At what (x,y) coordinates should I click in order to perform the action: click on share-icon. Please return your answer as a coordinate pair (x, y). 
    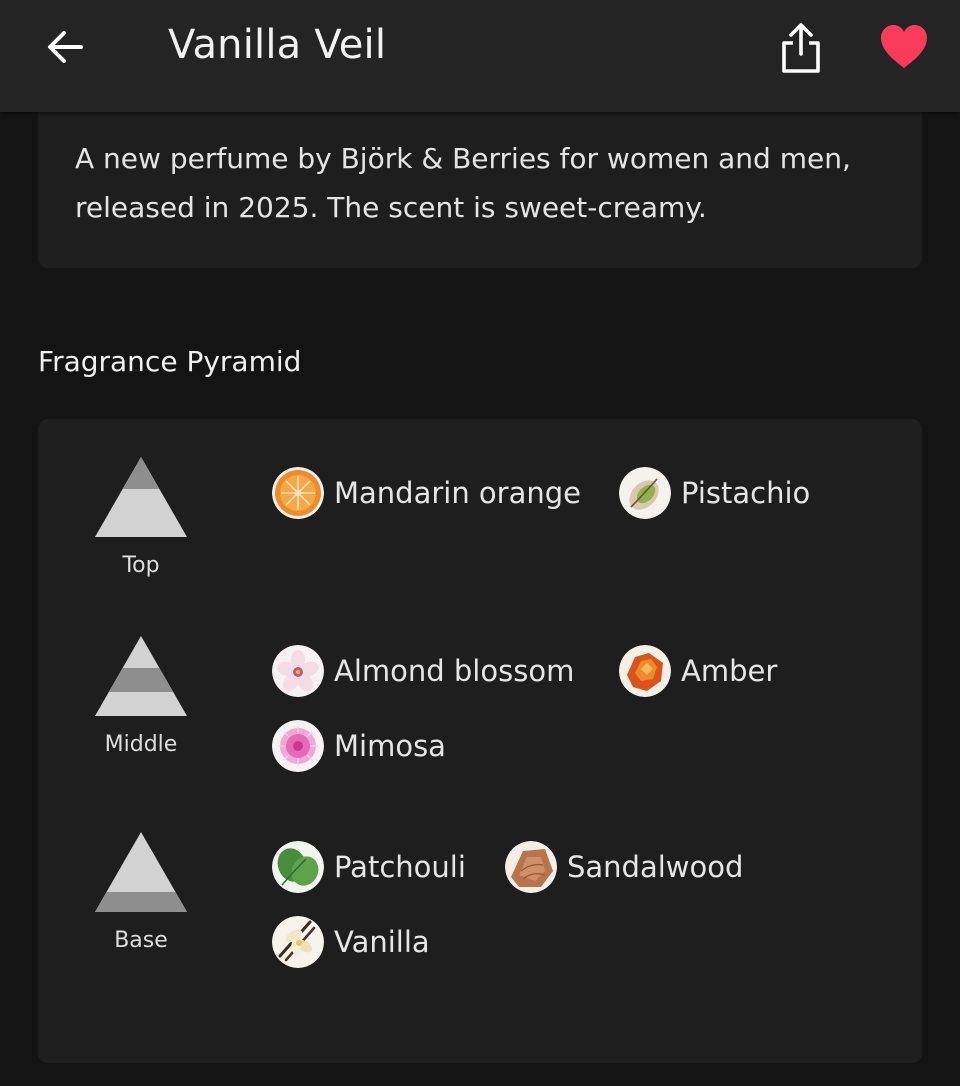
    Looking at the image, I should click on (801, 48).